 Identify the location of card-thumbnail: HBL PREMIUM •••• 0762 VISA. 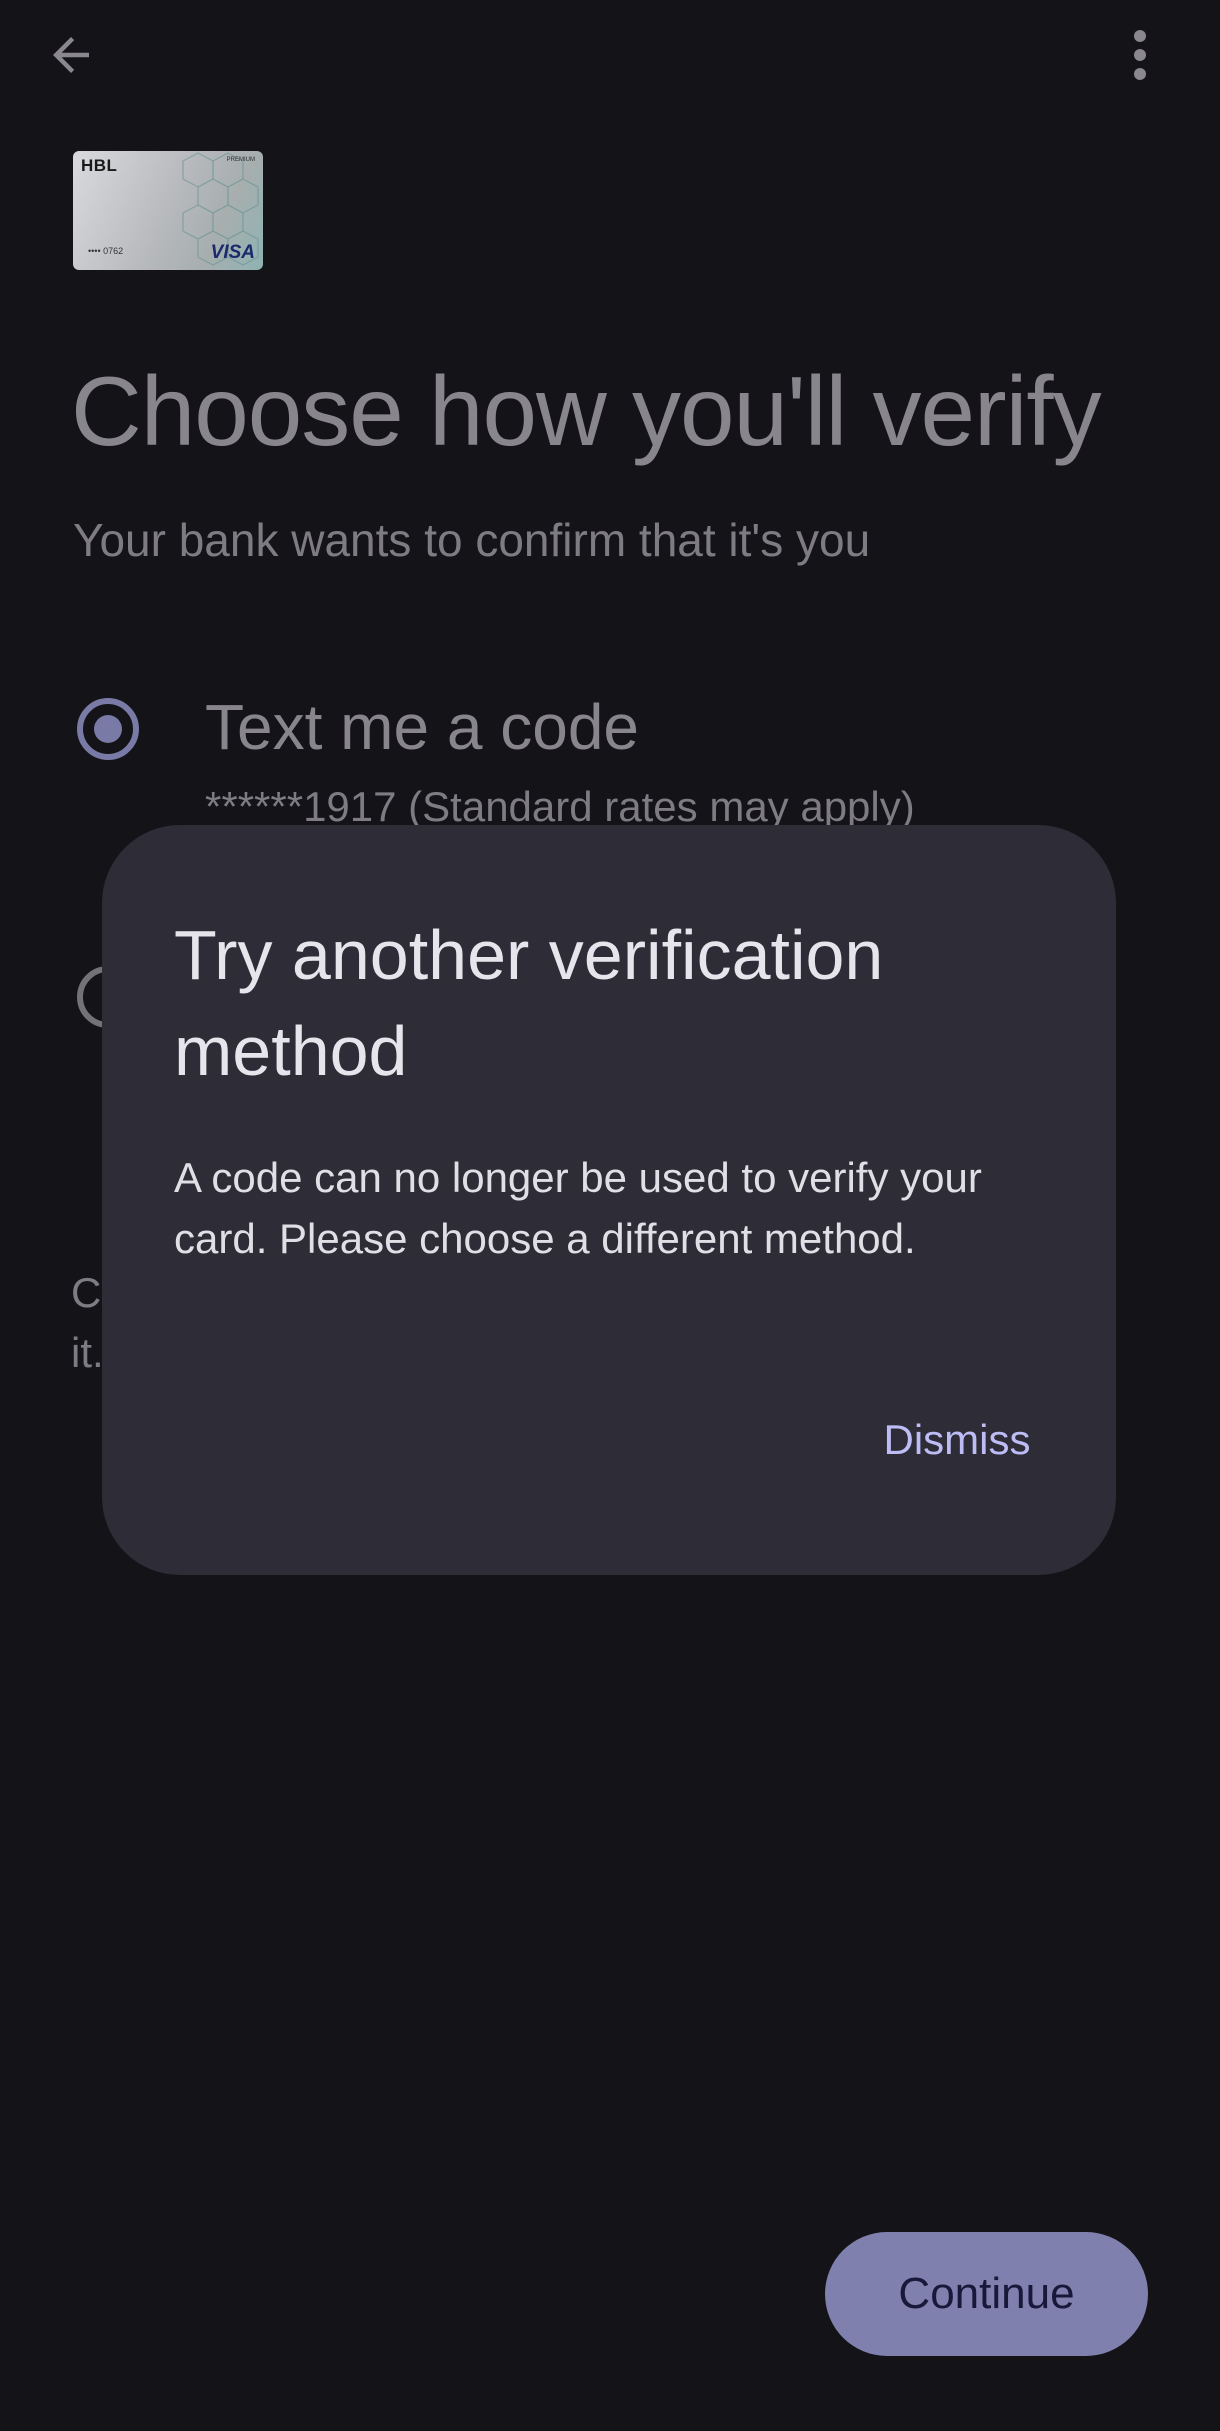
(168, 210).